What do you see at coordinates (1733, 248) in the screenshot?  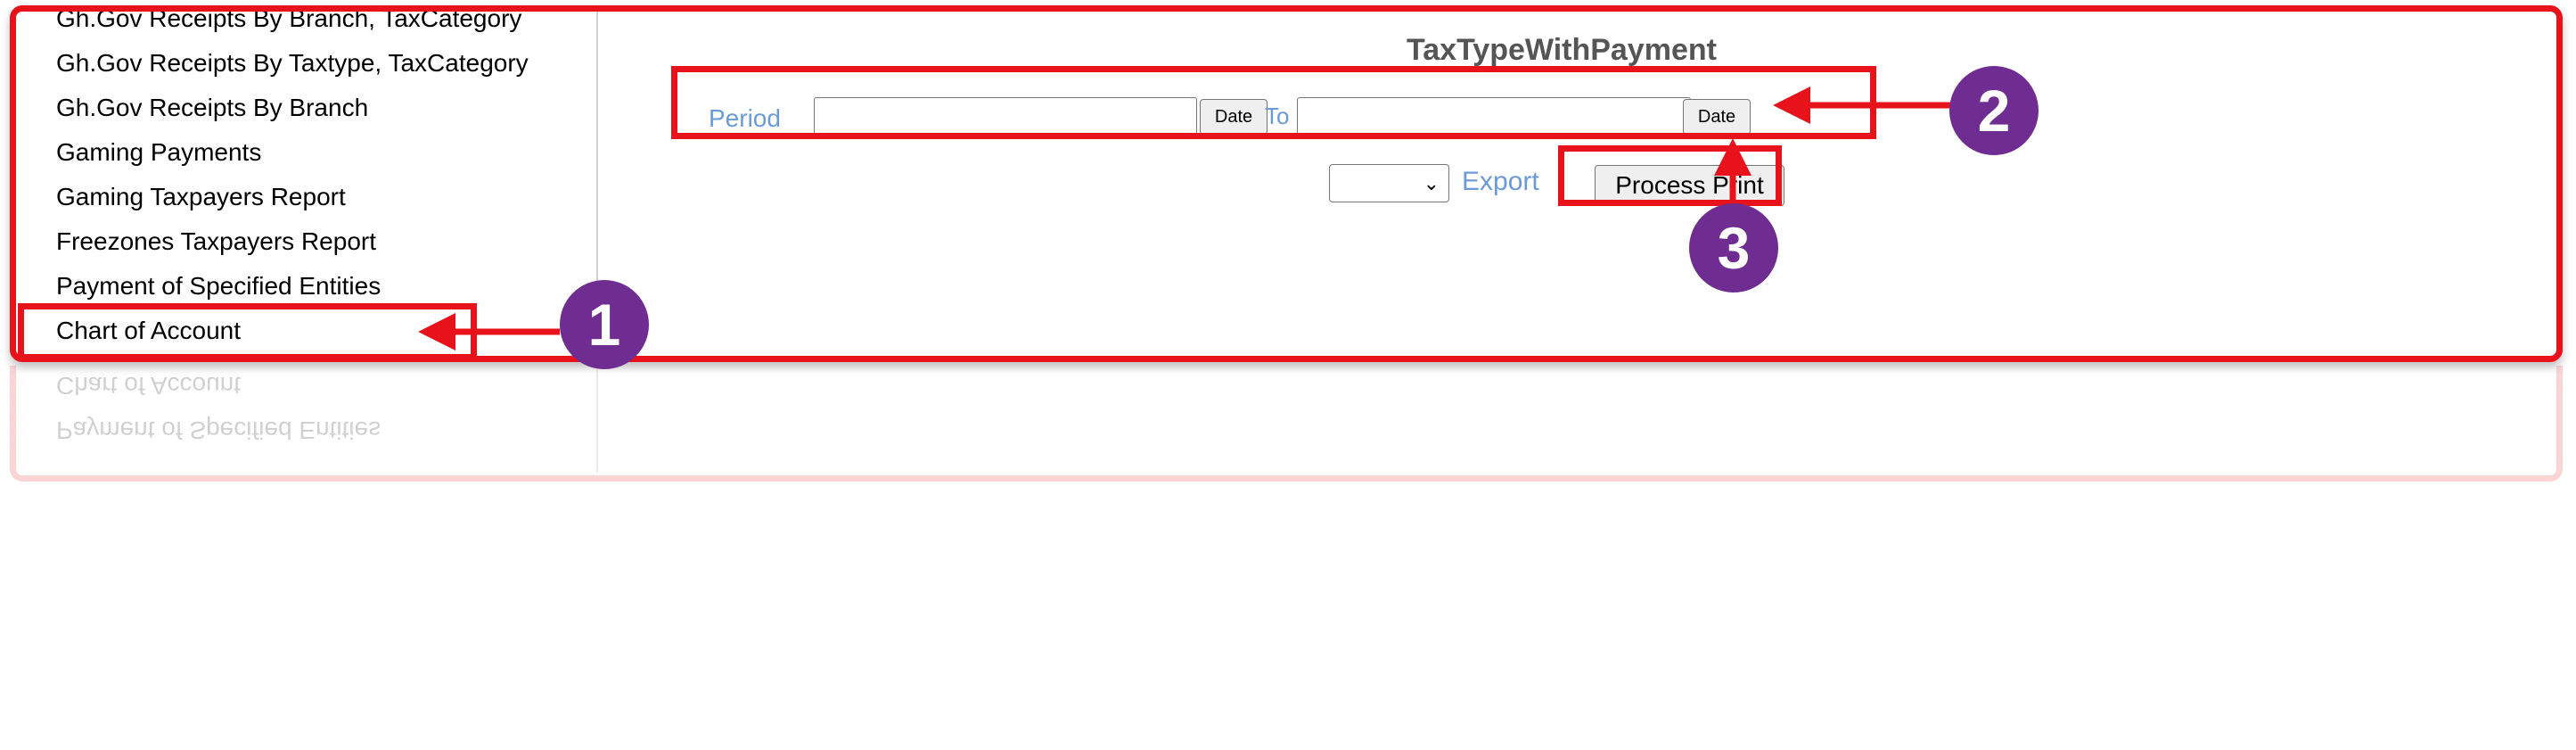 I see `step-3-badge: 3` at bounding box center [1733, 248].